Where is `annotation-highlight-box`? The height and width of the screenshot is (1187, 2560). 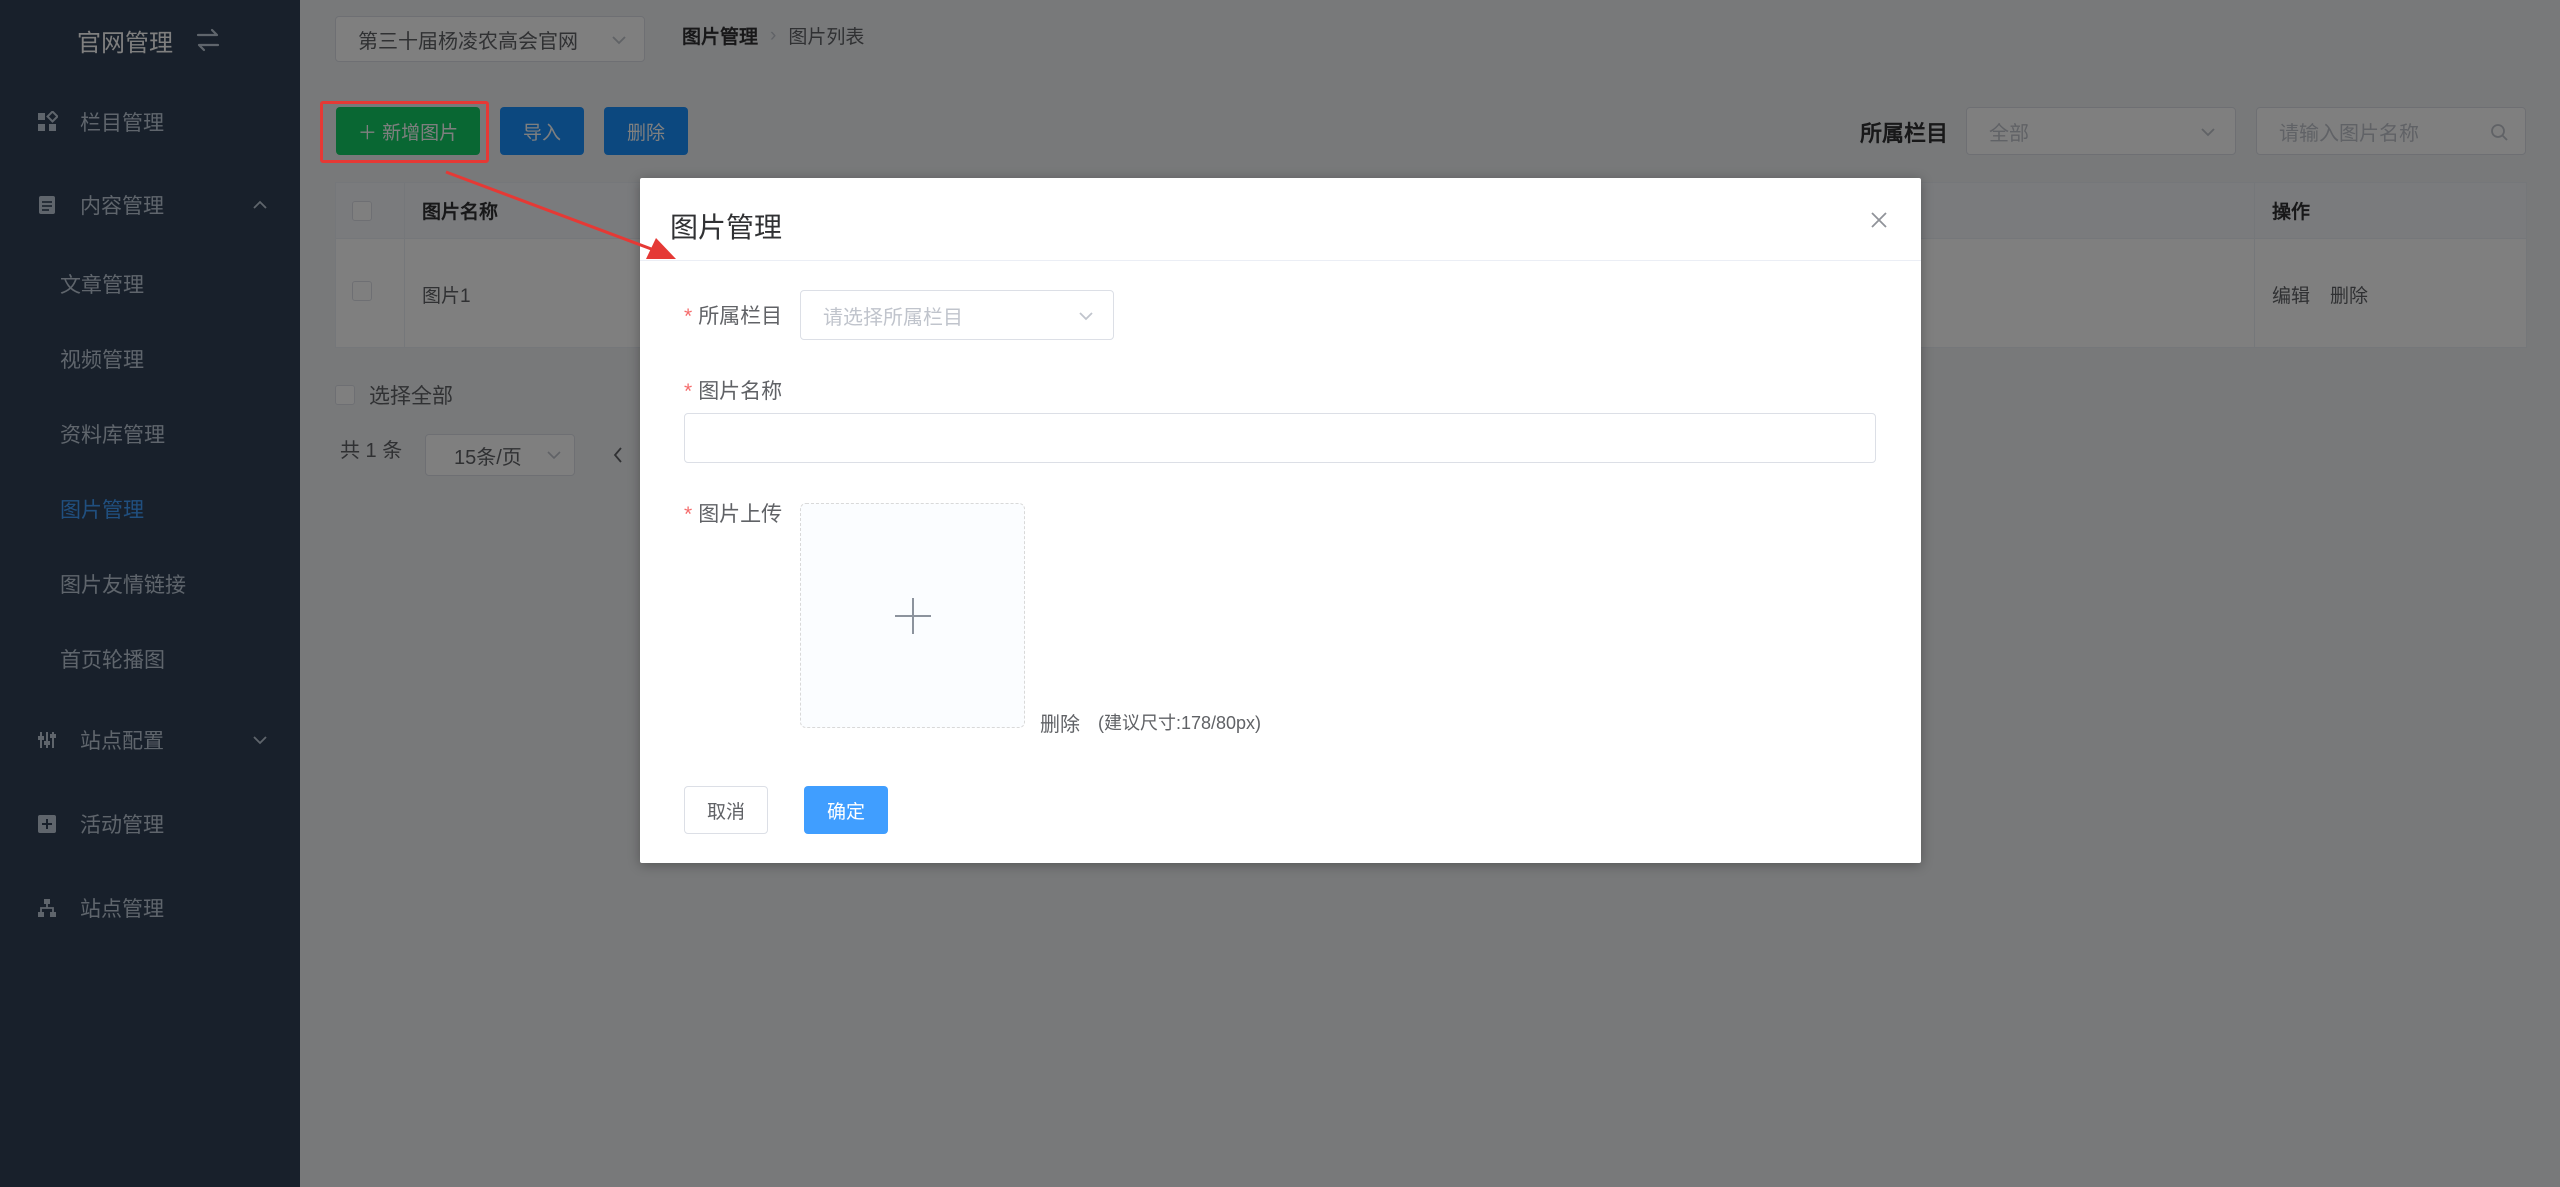 annotation-highlight-box is located at coordinates (404, 132).